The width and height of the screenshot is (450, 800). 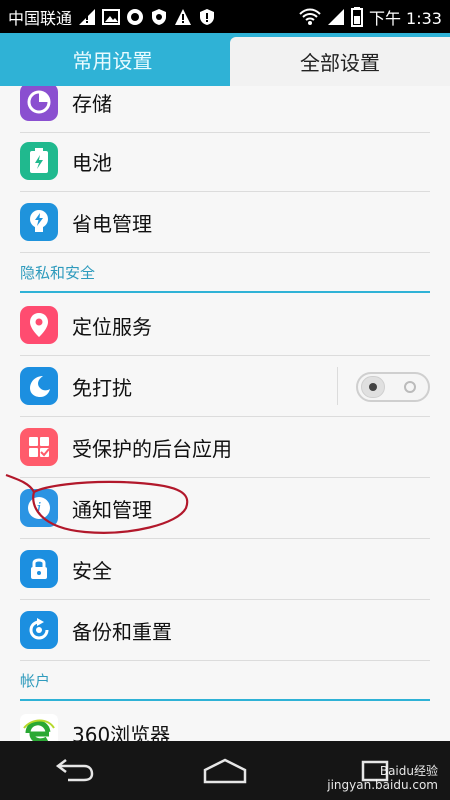 What do you see at coordinates (336, 17) in the screenshot?
I see `cellular-signal-icon` at bounding box center [336, 17].